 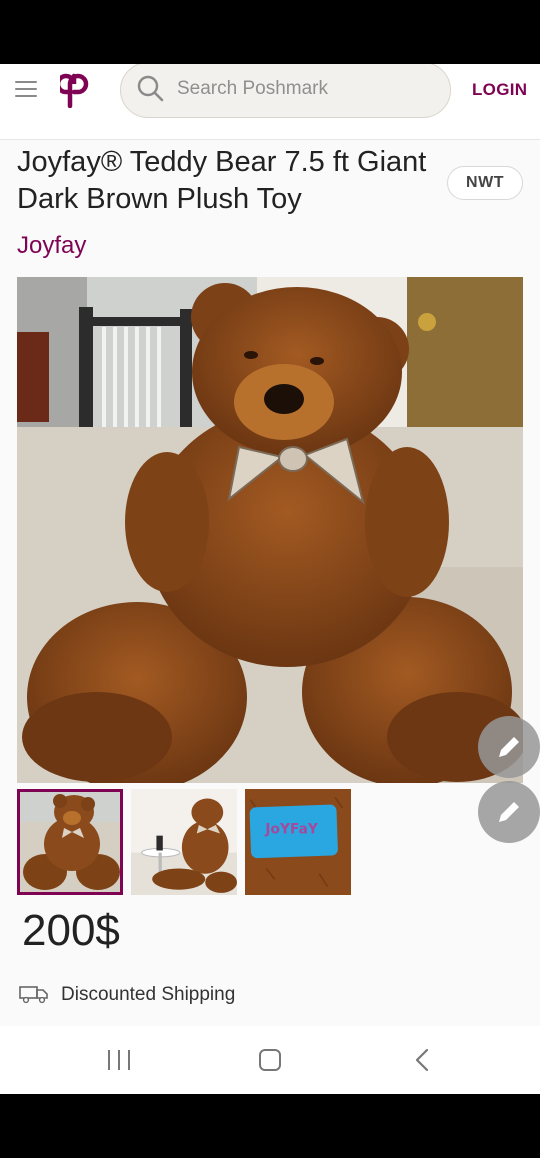 What do you see at coordinates (148, 994) in the screenshot?
I see `shipping-label: Discounted Shipping` at bounding box center [148, 994].